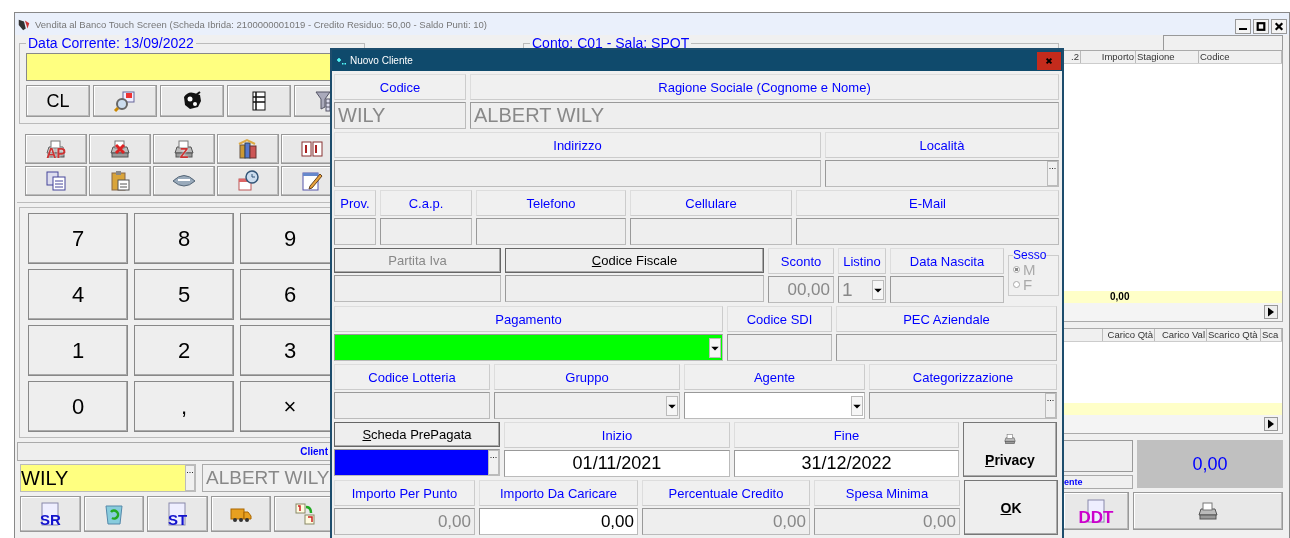 The width and height of the screenshot is (1290, 538). Describe the element at coordinates (1167, 57) in the screenshot. I see `column-header: Stagione` at that location.